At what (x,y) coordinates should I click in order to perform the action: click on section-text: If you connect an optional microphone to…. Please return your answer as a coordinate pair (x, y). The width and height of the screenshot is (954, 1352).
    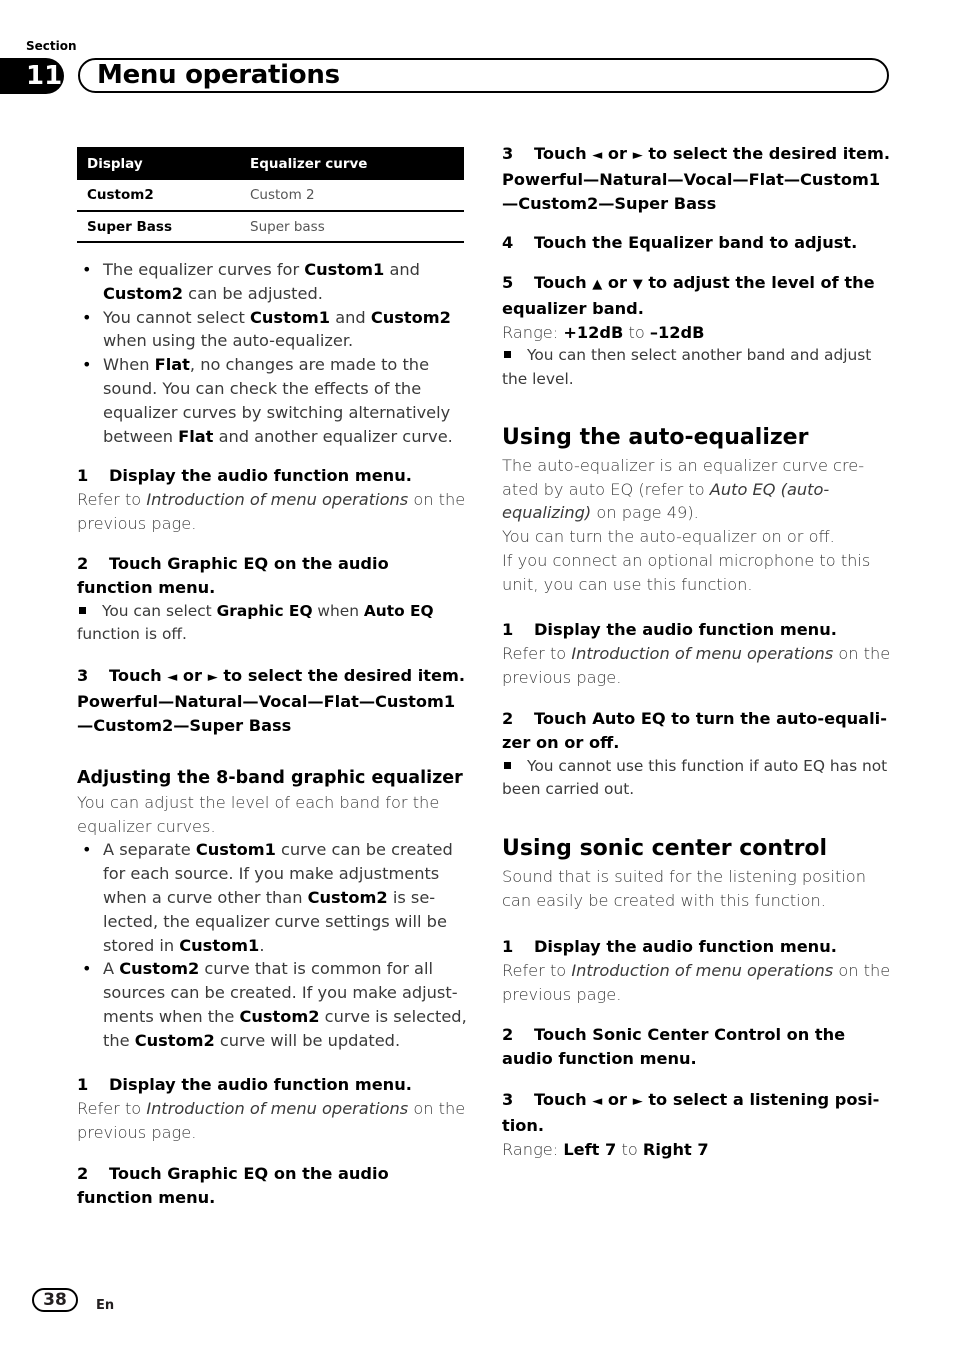
    Looking at the image, I should click on (686, 572).